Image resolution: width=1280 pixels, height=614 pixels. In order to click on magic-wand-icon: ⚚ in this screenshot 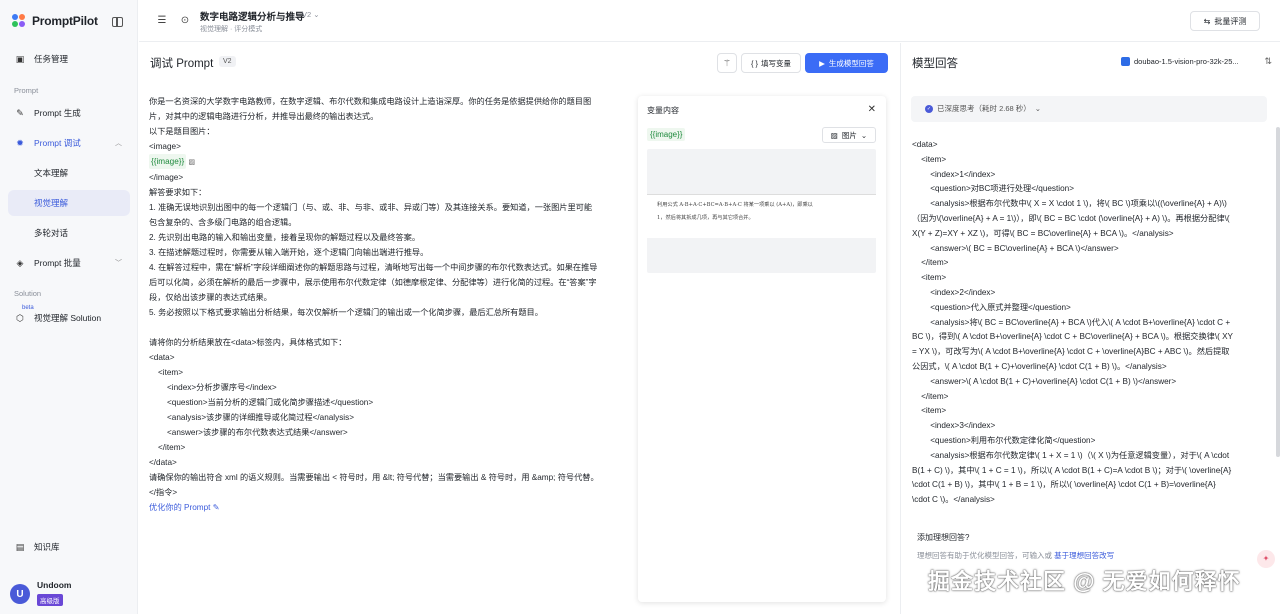, I will do `click(727, 63)`.